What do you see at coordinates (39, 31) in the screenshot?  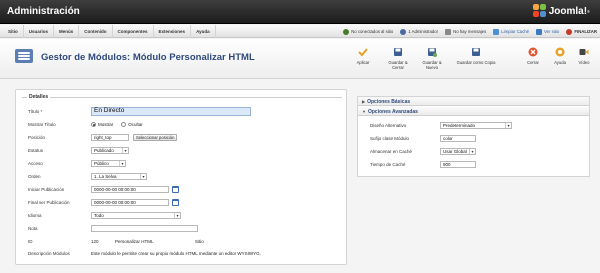 I see `menu-item-usuarios: Usuarios` at bounding box center [39, 31].